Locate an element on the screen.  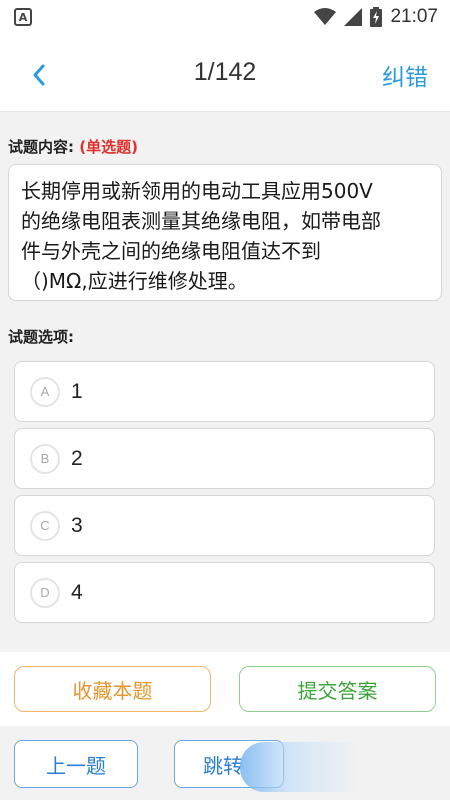
option-c: C 3 is located at coordinates (224, 525).